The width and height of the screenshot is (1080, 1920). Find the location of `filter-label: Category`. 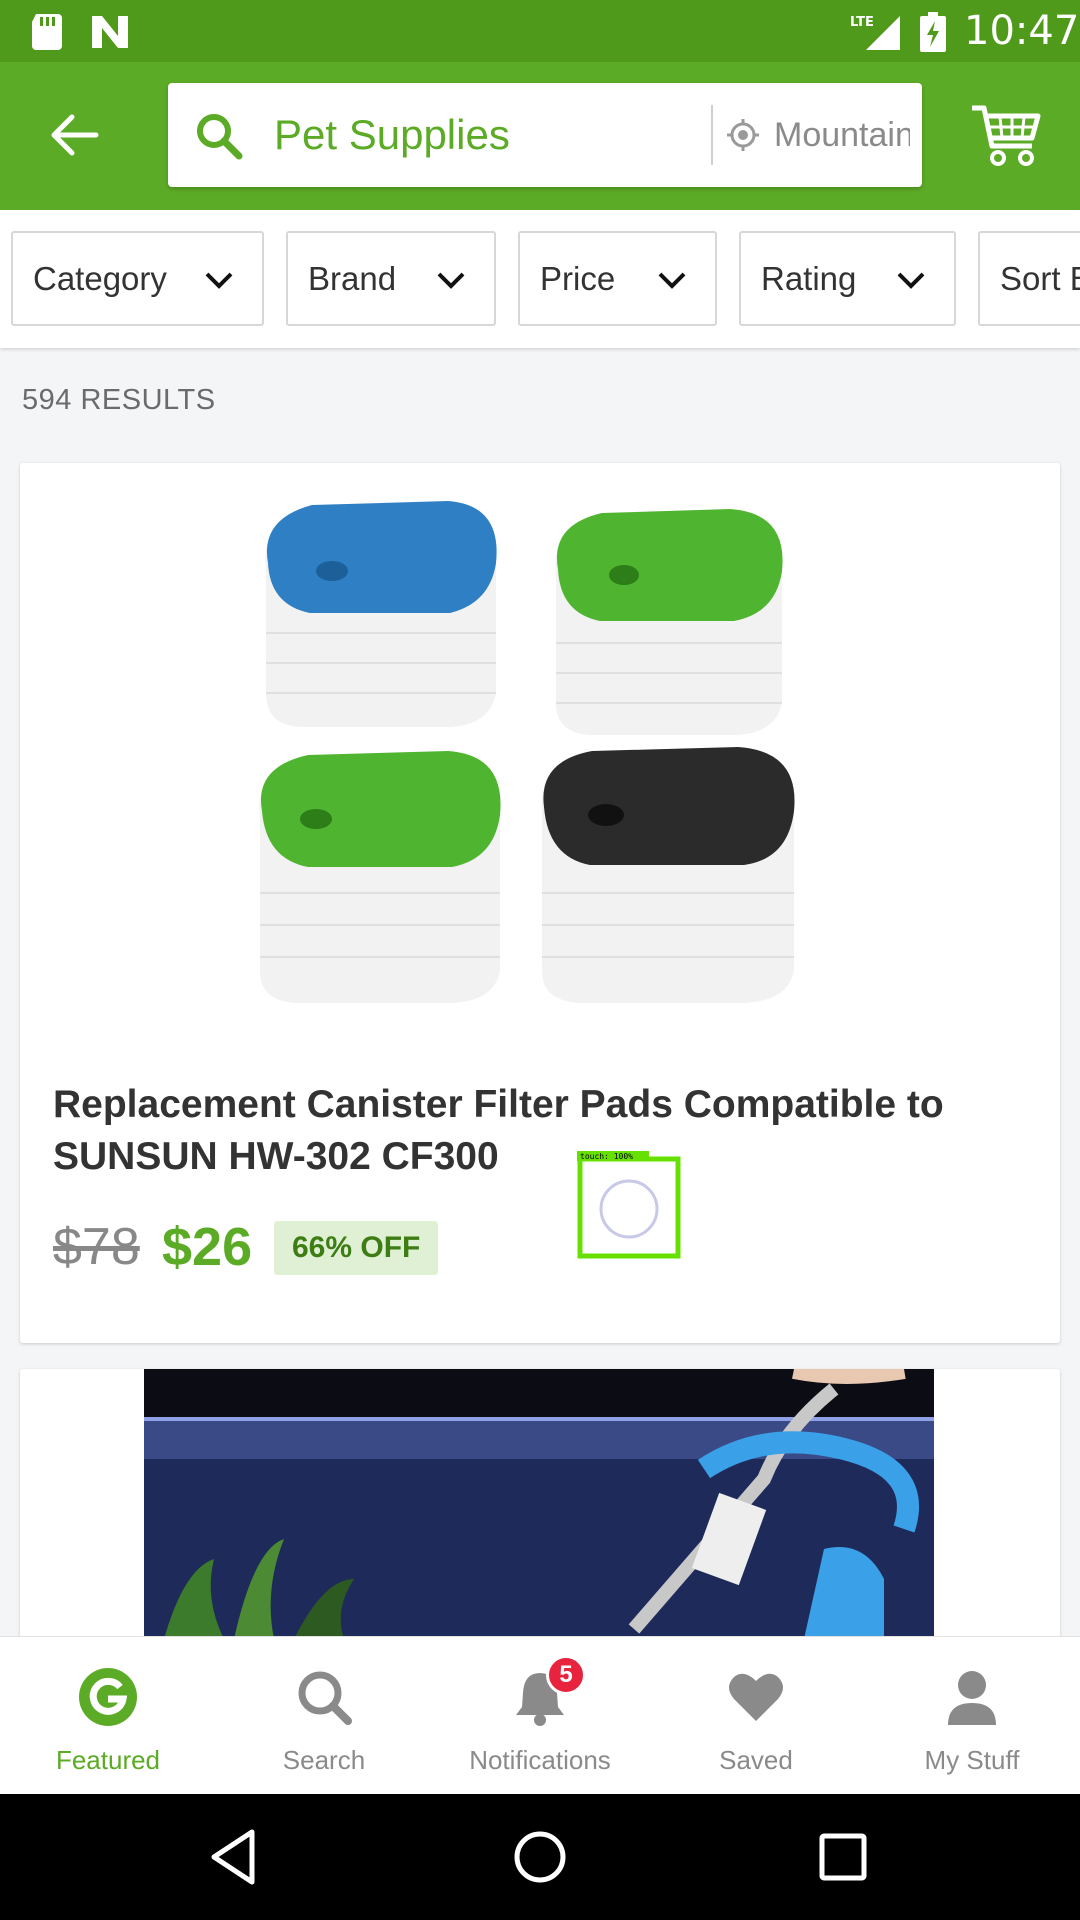

filter-label: Category is located at coordinates (100, 278).